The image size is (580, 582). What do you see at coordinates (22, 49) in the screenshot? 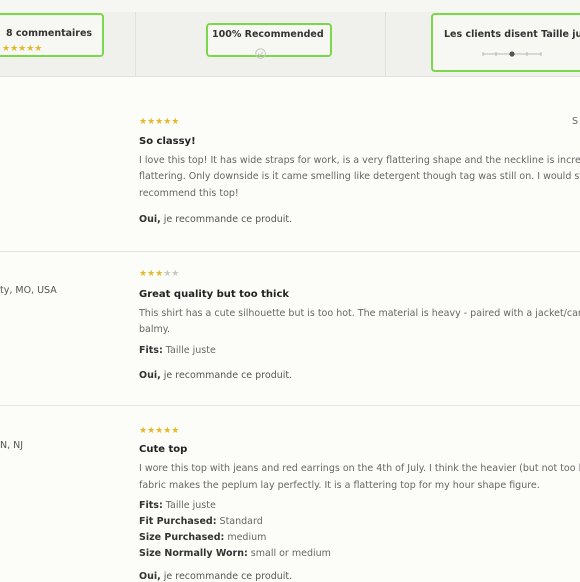
I see `summary-stars: ★★★★★` at bounding box center [22, 49].